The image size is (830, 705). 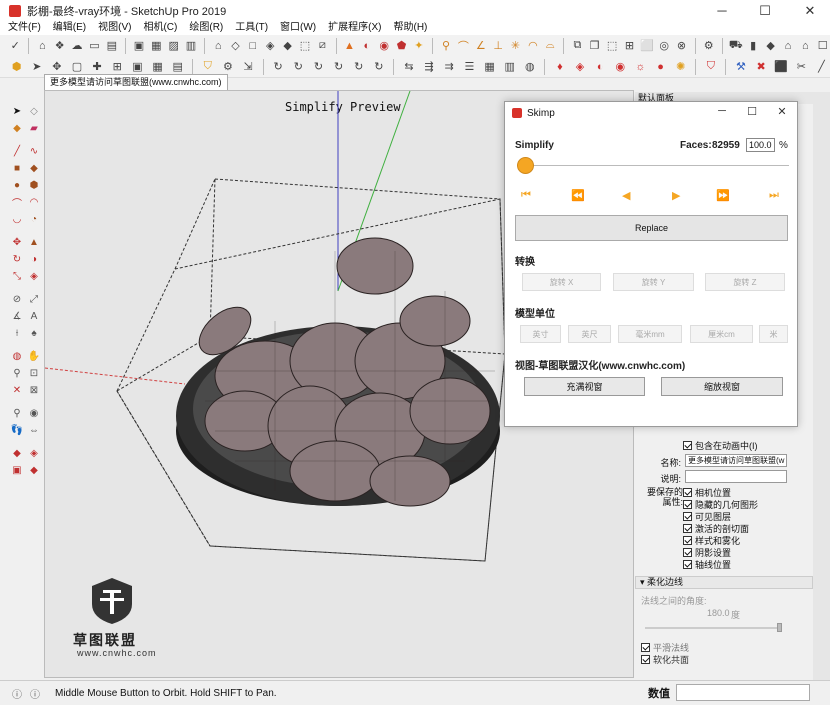 What do you see at coordinates (723, 195) in the screenshot?
I see `fast-forward-icon: ⏩` at bounding box center [723, 195].